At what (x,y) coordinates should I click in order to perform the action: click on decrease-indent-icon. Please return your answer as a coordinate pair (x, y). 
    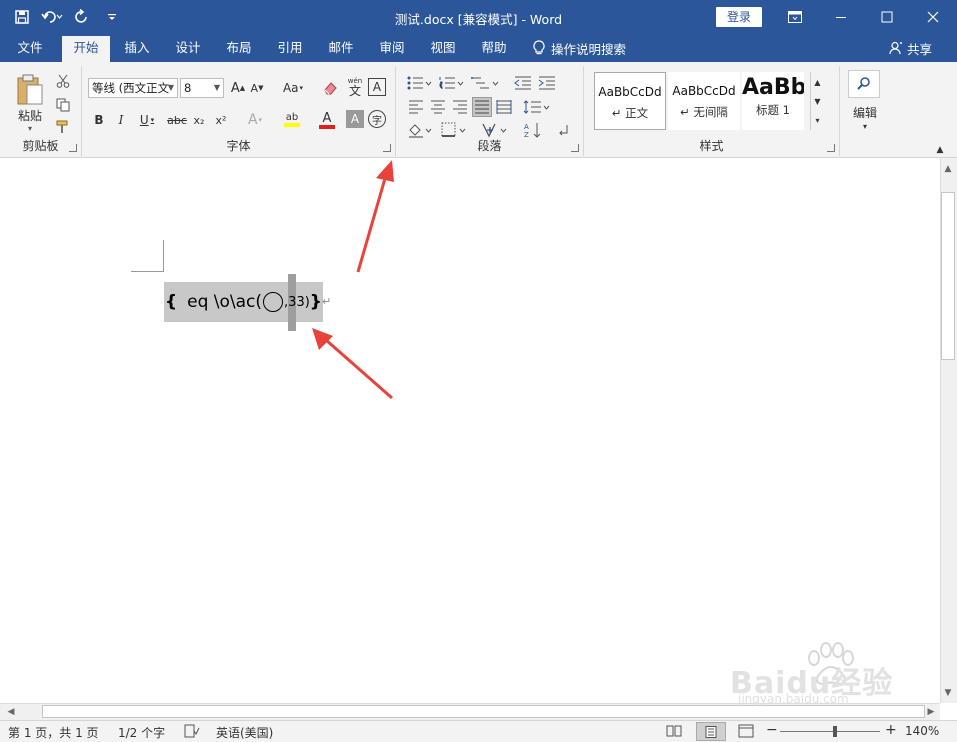
    Looking at the image, I should click on (523, 83).